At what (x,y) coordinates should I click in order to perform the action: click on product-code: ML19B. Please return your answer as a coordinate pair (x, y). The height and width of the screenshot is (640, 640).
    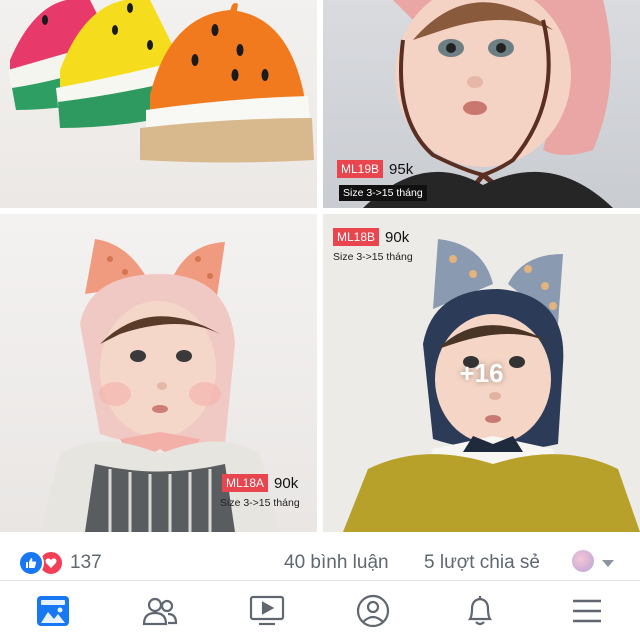
    Looking at the image, I should click on (360, 169).